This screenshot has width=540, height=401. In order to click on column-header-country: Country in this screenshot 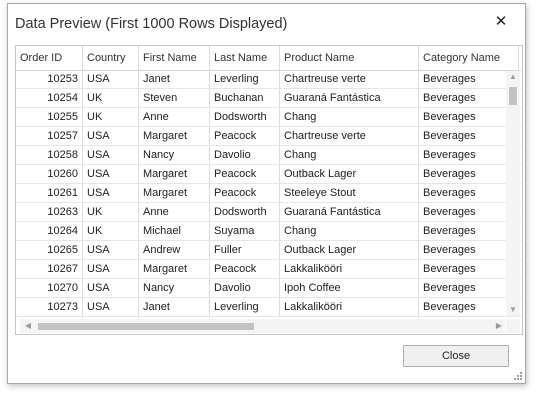, I will do `click(111, 58)`.